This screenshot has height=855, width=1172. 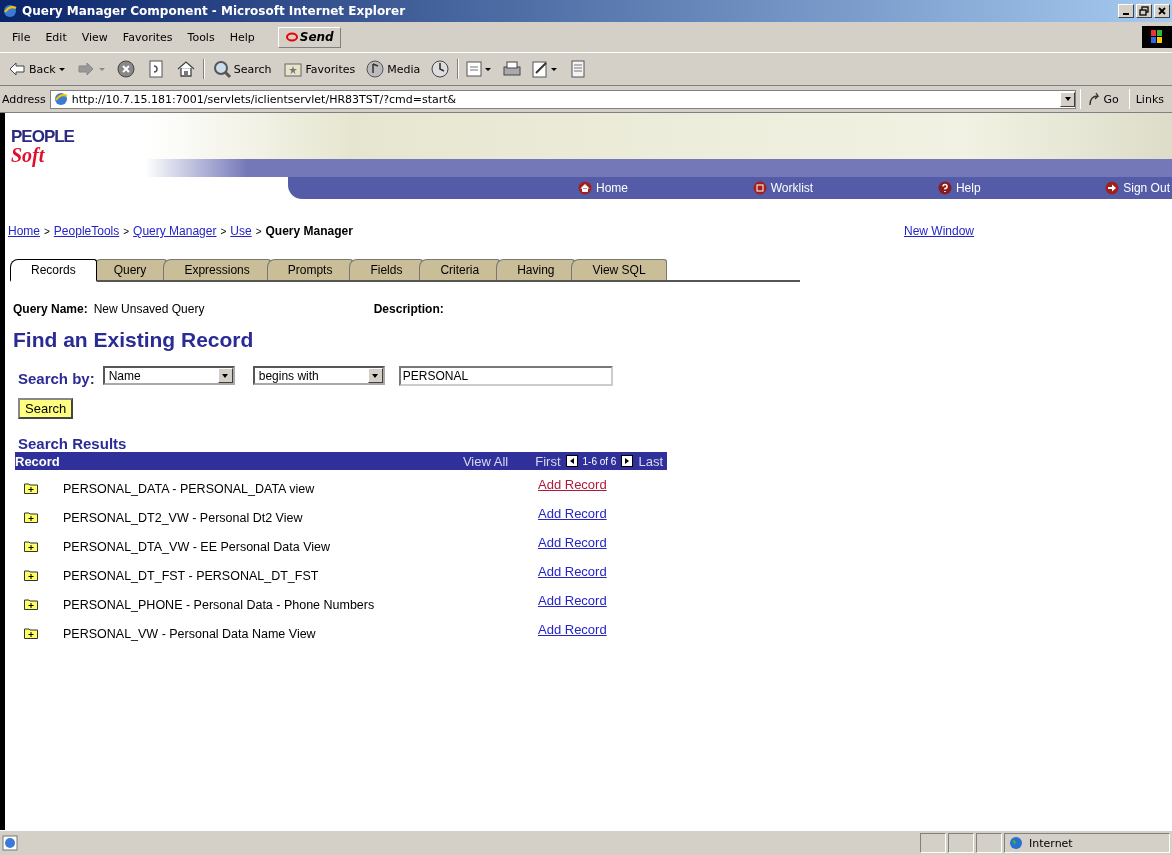 I want to click on menu-item: Favorites, so click(x=149, y=37).